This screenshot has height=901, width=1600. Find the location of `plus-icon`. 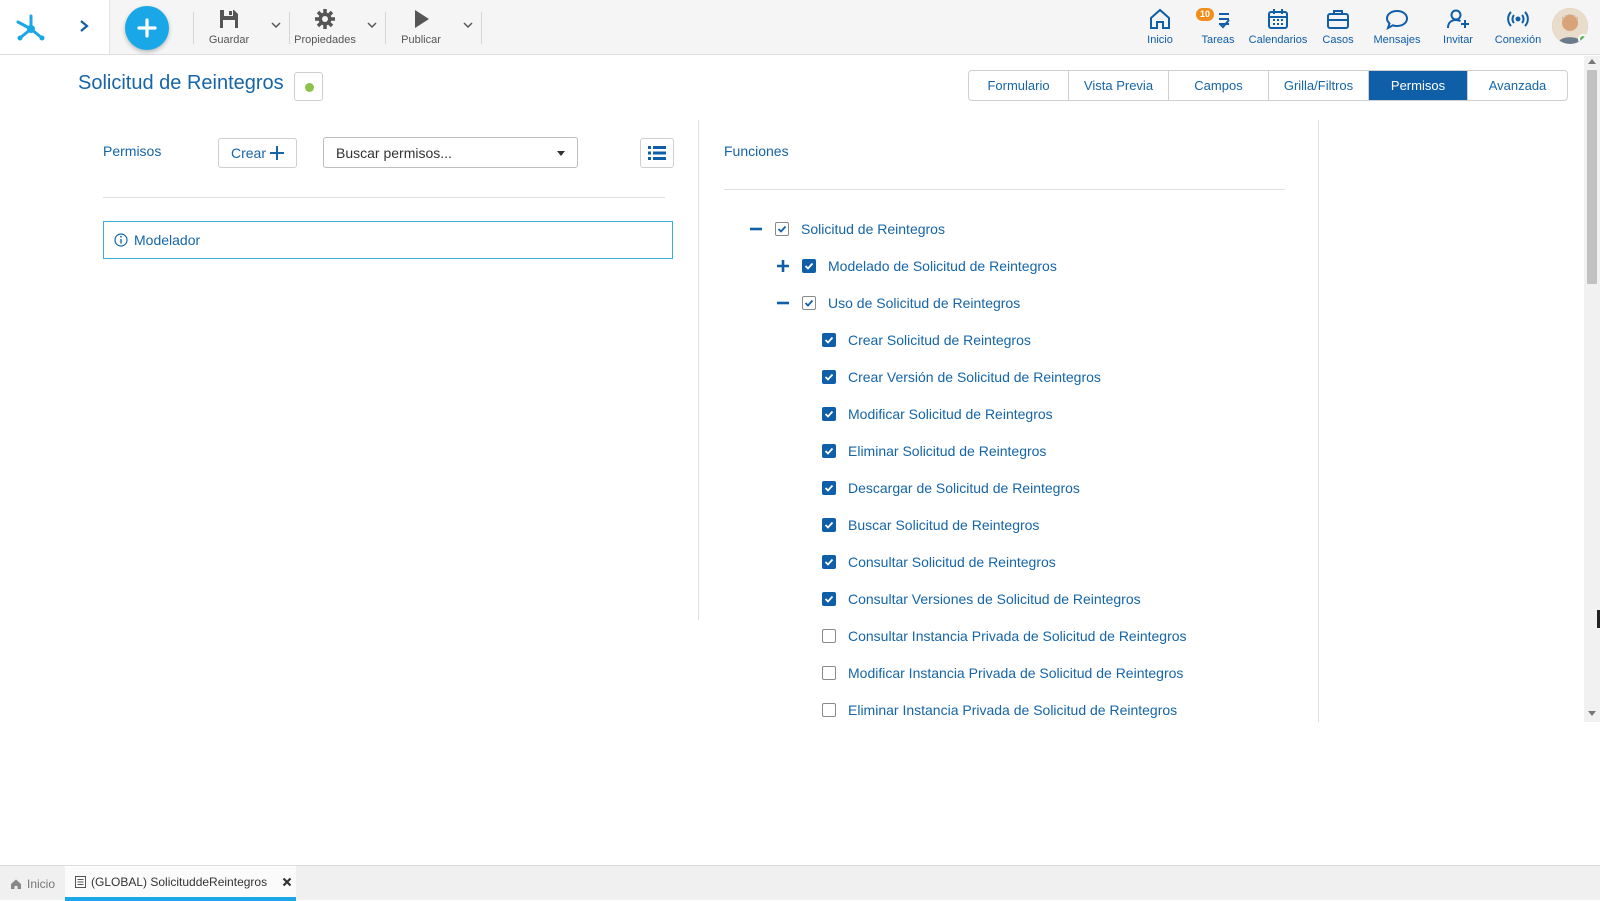

plus-icon is located at coordinates (277, 153).